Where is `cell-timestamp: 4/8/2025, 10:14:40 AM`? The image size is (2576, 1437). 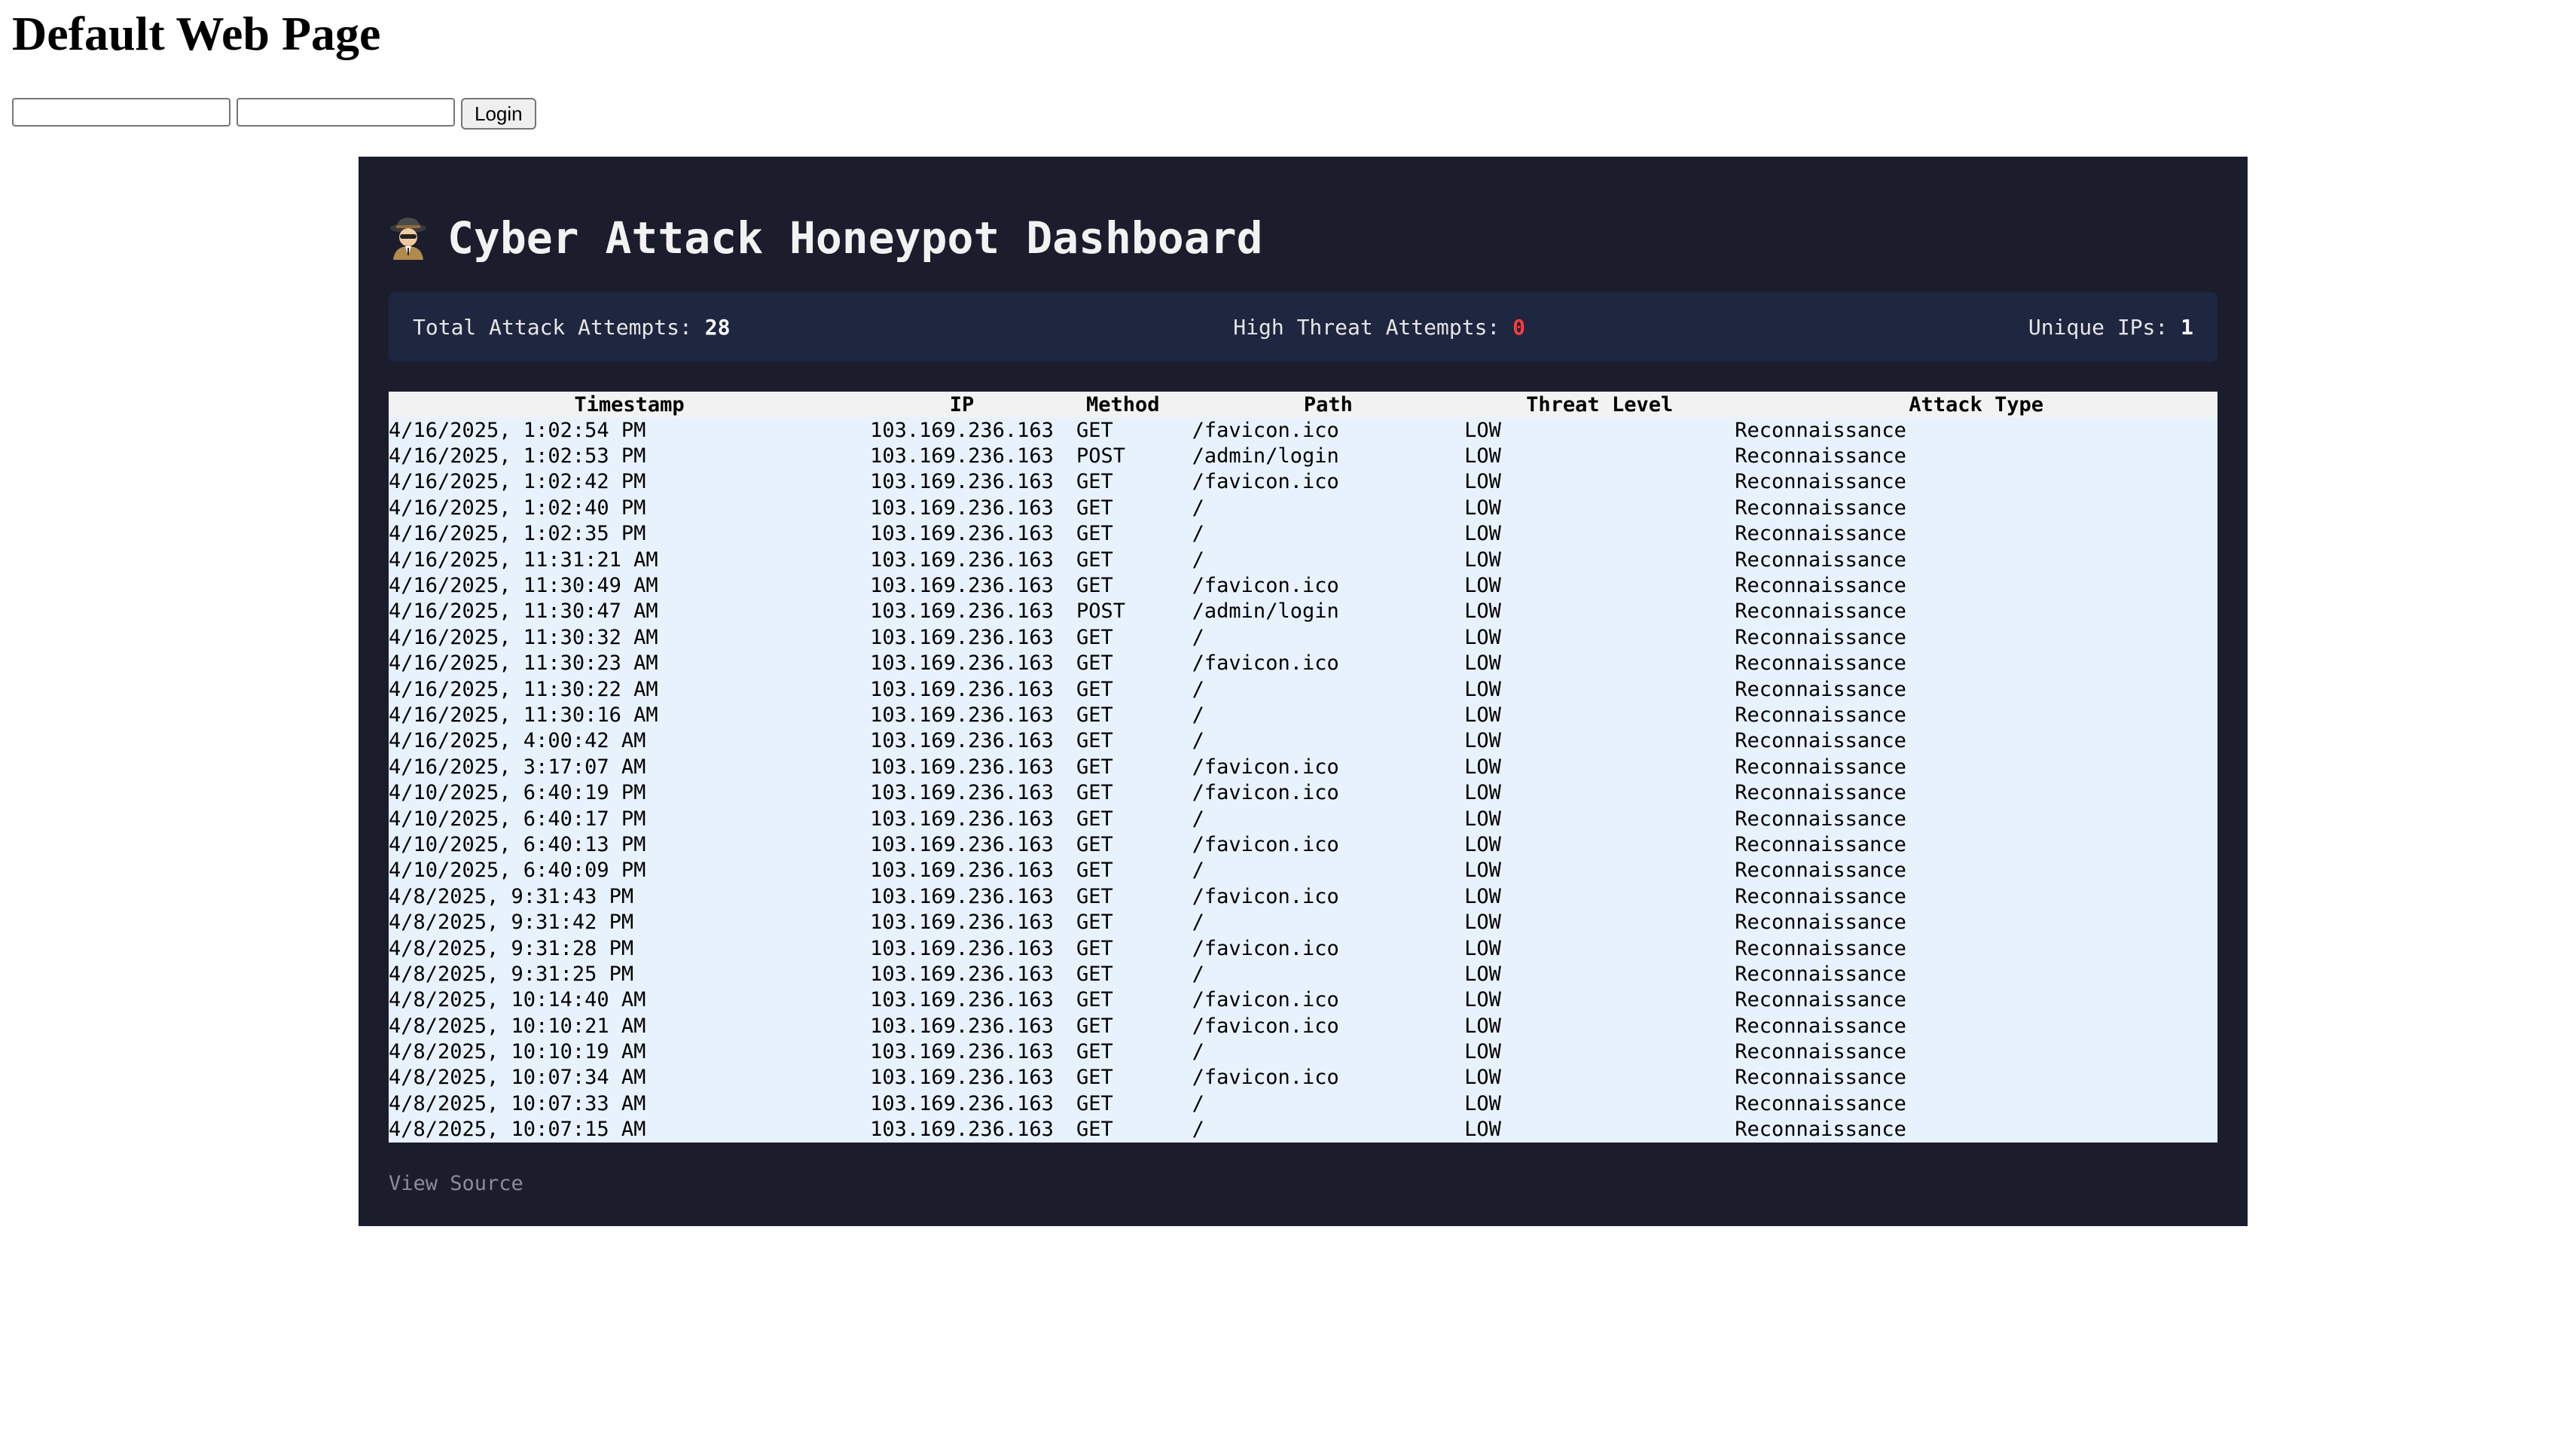 cell-timestamp: 4/8/2025, 10:14:40 AM is located at coordinates (630, 1000).